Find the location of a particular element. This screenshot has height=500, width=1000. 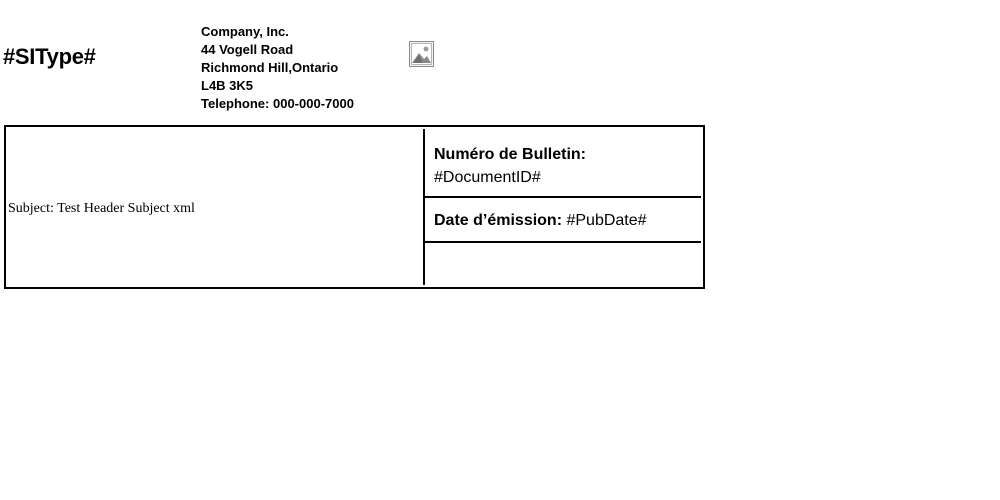

table-vertical-divider is located at coordinates (424, 207).